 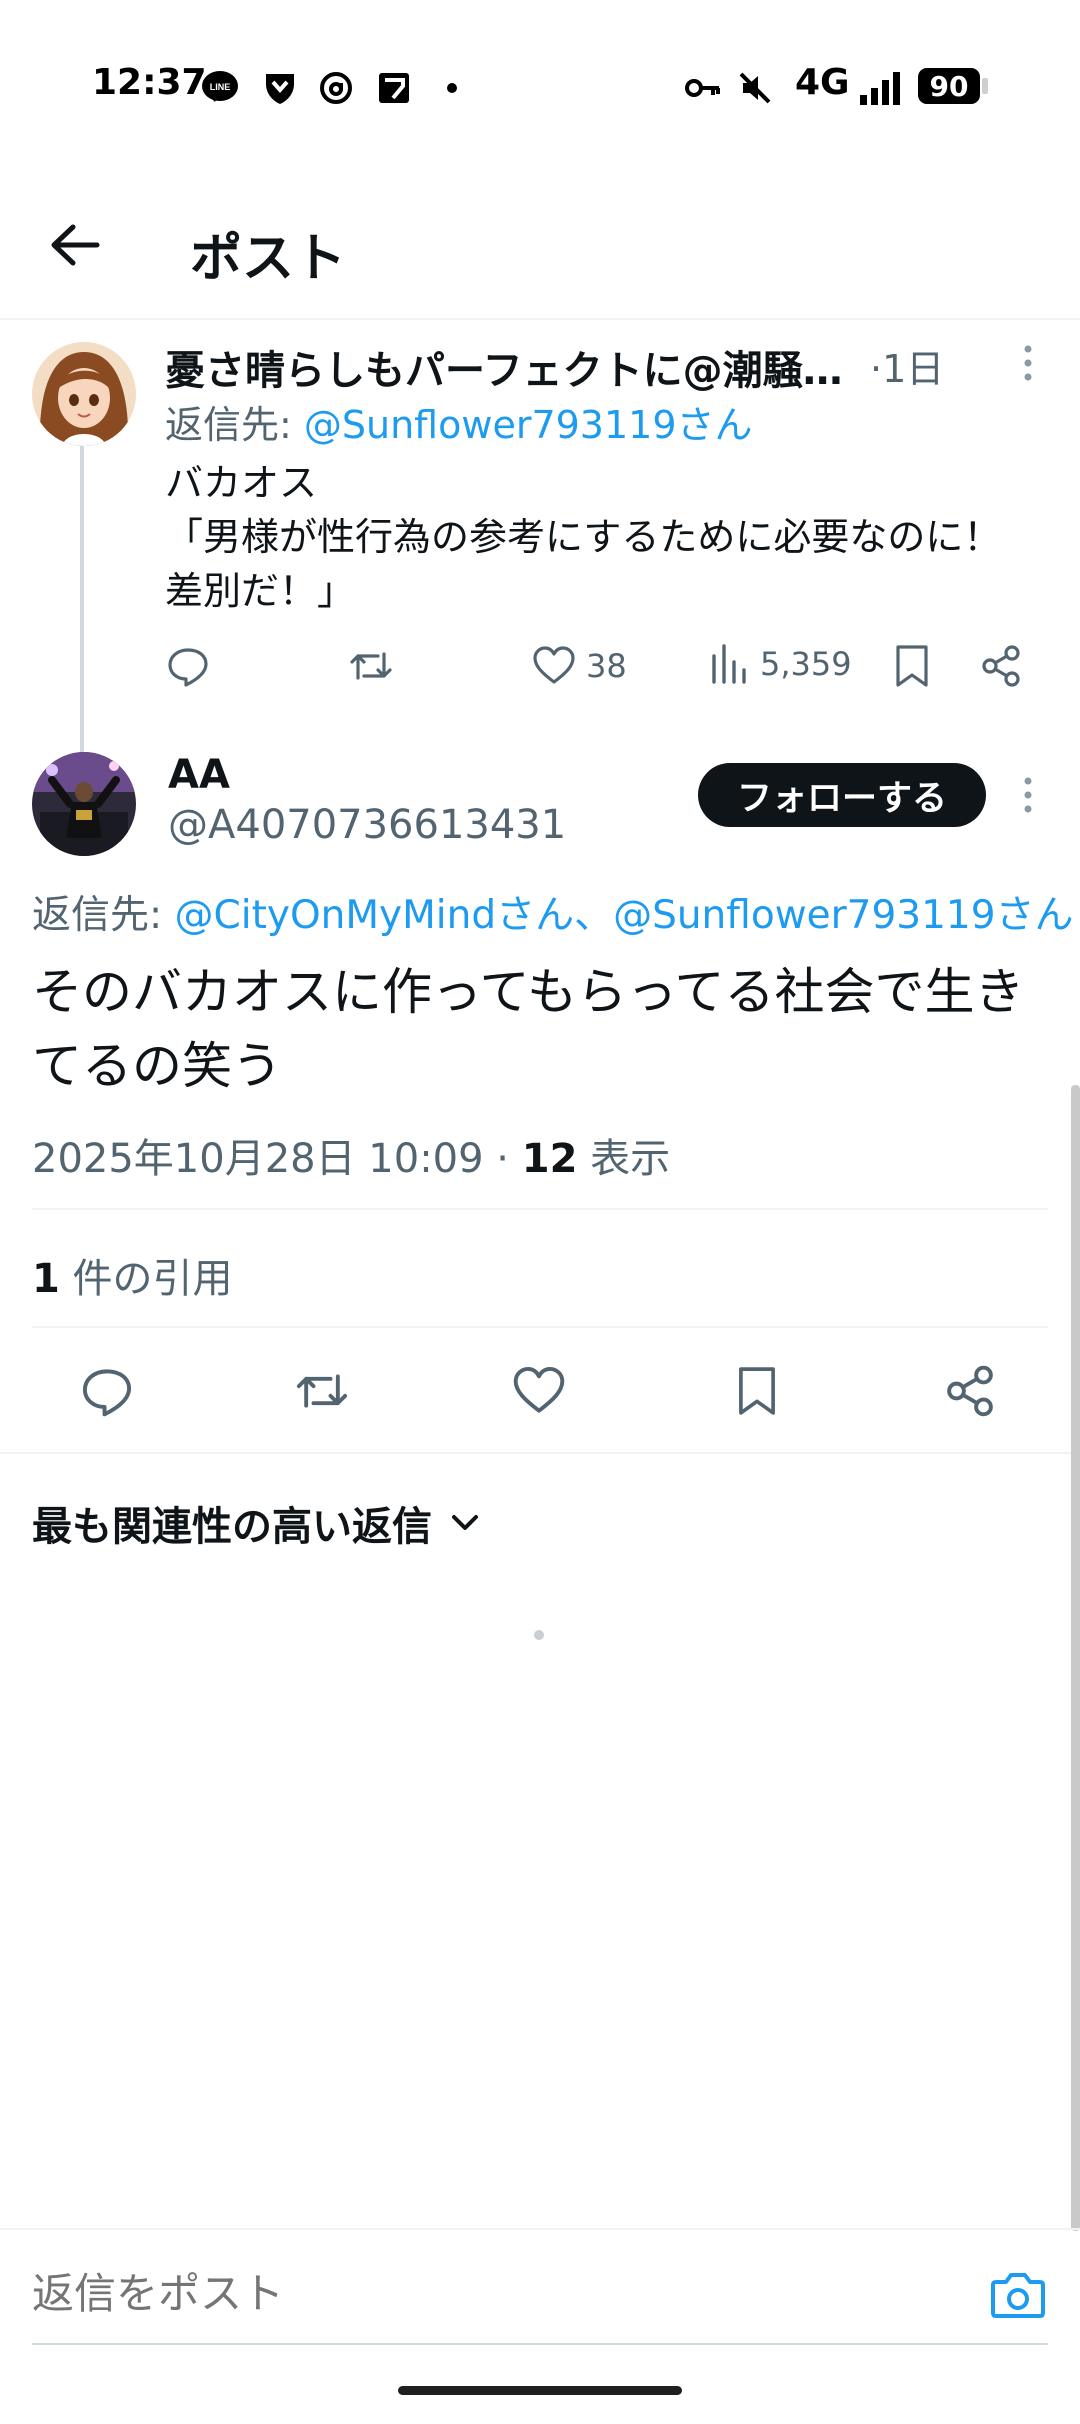 I want to click on post-meta: 2025年10月28日 10:09 · 12 表示, so click(x=351, y=1155).